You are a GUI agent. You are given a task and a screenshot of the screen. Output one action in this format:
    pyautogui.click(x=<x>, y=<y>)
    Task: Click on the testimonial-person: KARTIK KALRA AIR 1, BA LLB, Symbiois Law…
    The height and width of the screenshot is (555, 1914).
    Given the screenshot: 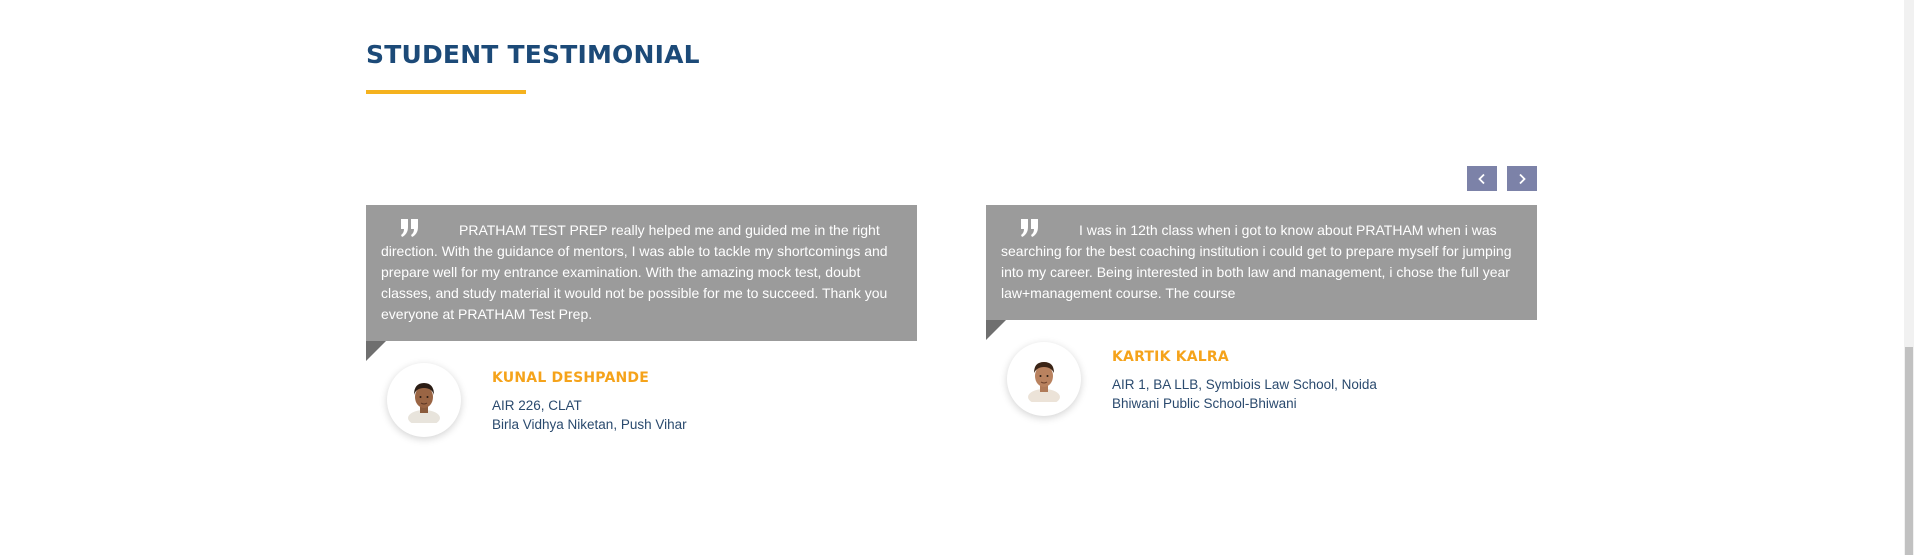 What is the action you would take?
    pyautogui.click(x=1261, y=390)
    